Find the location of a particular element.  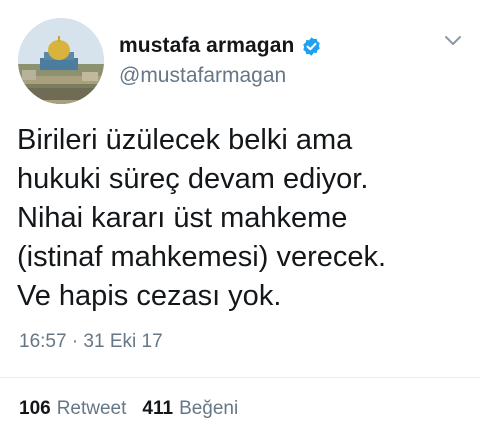

avatar is located at coordinates (61, 61).